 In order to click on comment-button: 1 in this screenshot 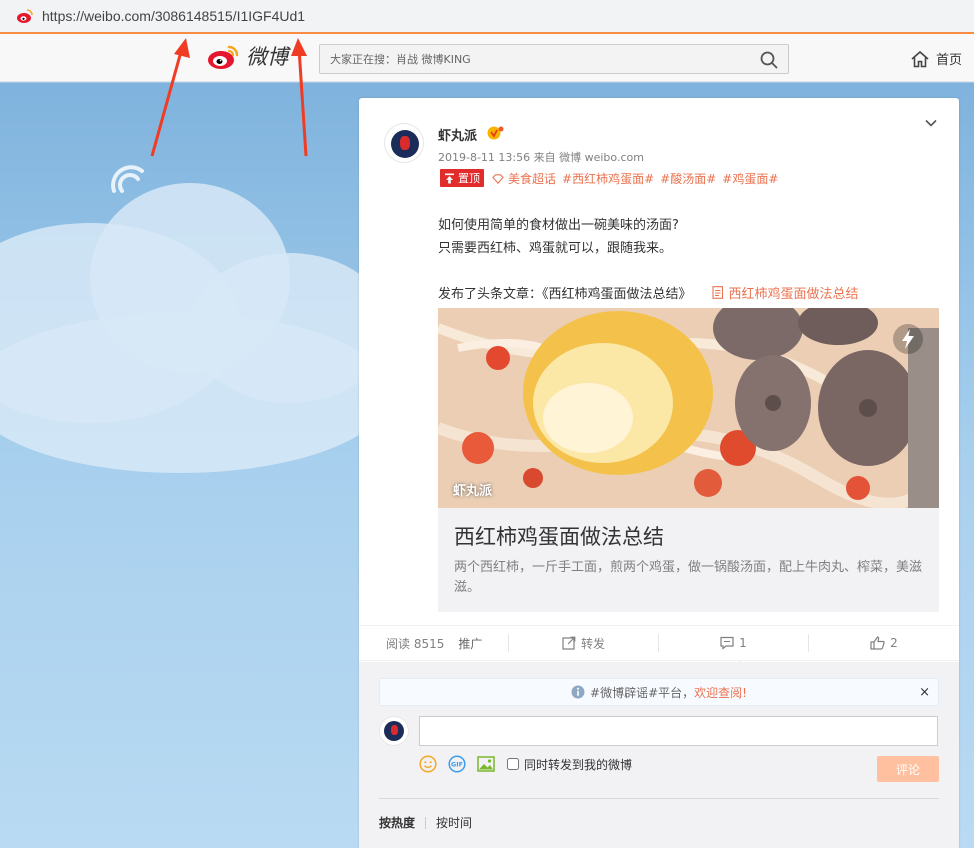, I will do `click(734, 650)`.